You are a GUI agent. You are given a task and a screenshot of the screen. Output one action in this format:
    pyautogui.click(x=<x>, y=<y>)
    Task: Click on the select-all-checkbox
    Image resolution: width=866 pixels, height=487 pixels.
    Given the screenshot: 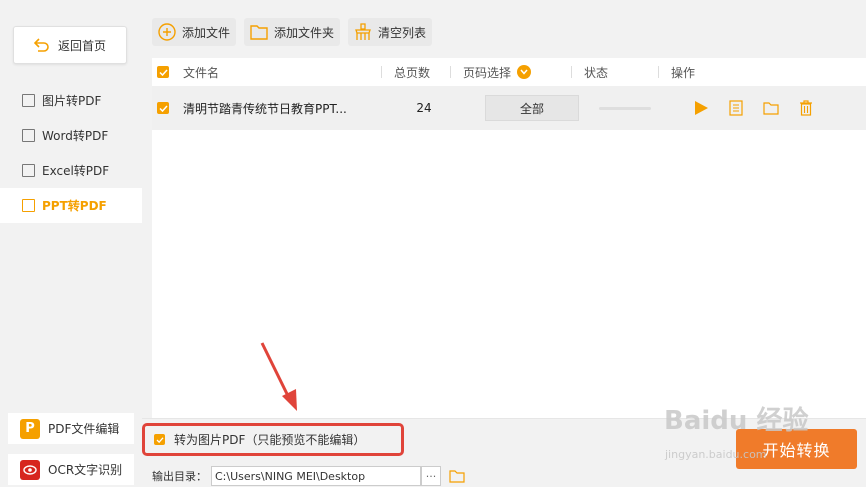 What is the action you would take?
    pyautogui.click(x=163, y=72)
    